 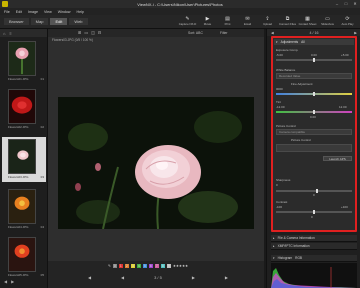 I want to click on histogram-channel-dropdown: RGB, so click(x=298, y=258).